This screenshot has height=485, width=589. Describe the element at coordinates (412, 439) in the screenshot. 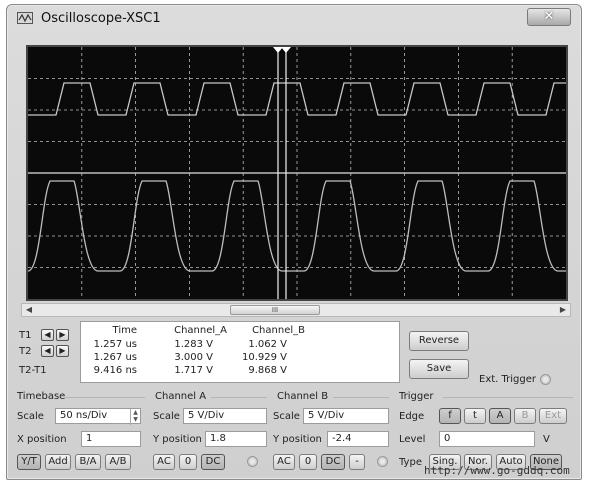

I see `trigger-level-label: Level` at that location.